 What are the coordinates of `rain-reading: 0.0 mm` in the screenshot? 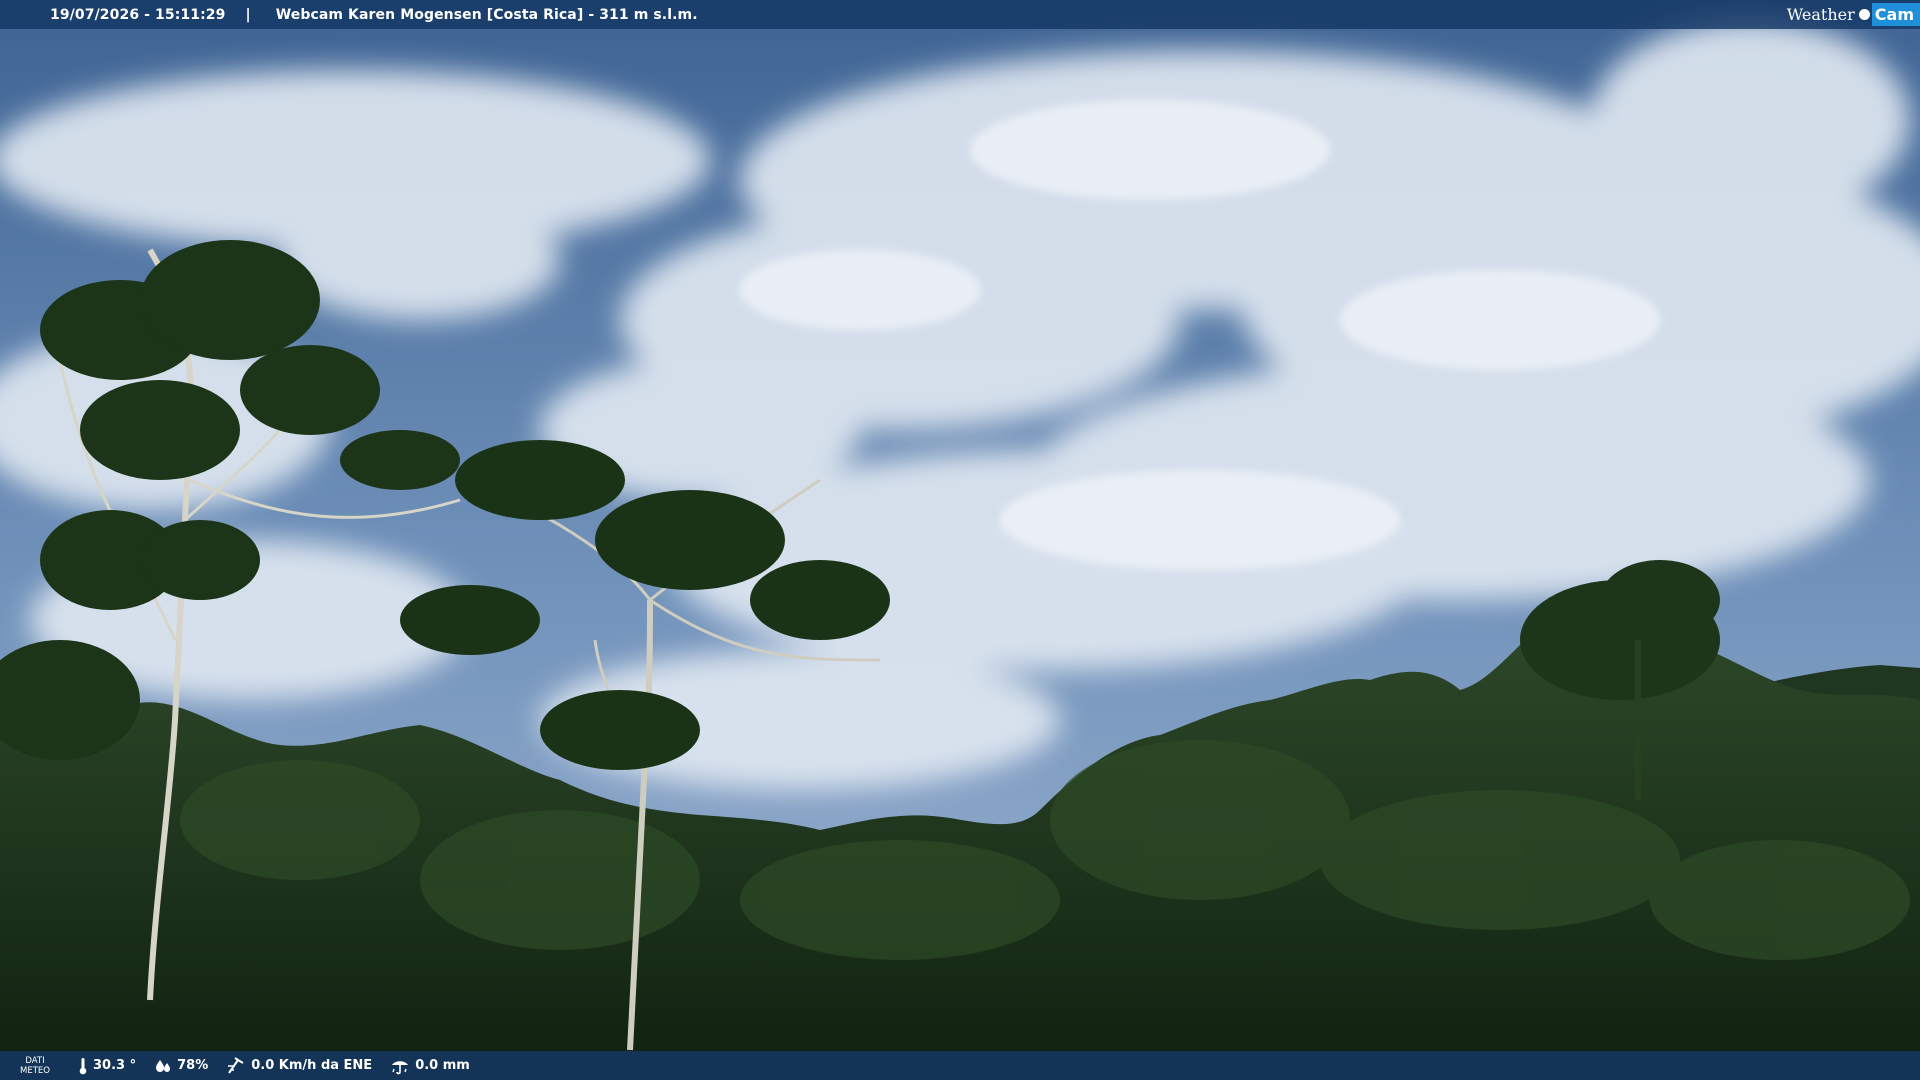 It's located at (430, 1066).